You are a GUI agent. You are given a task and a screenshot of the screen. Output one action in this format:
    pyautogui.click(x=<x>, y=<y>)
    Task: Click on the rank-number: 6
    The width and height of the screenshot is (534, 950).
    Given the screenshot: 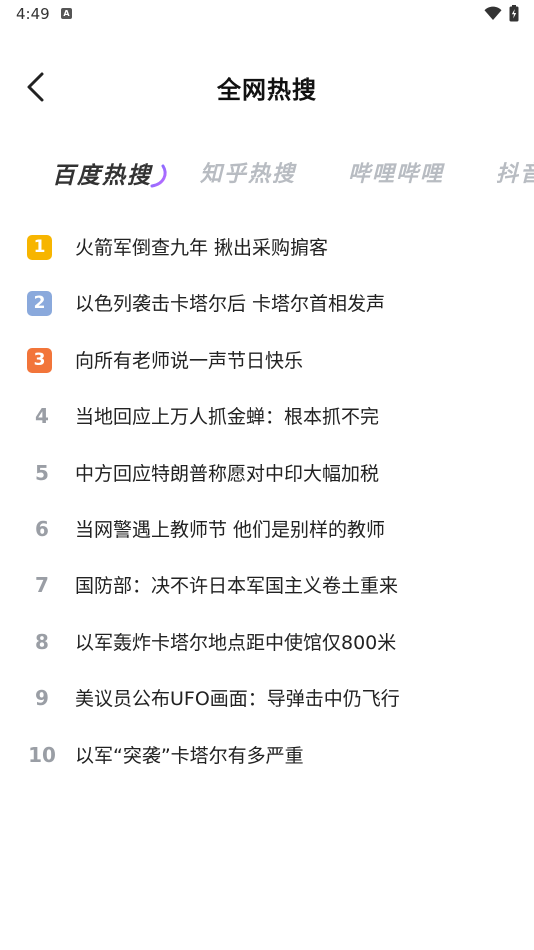 What is the action you would take?
    pyautogui.click(x=42, y=529)
    